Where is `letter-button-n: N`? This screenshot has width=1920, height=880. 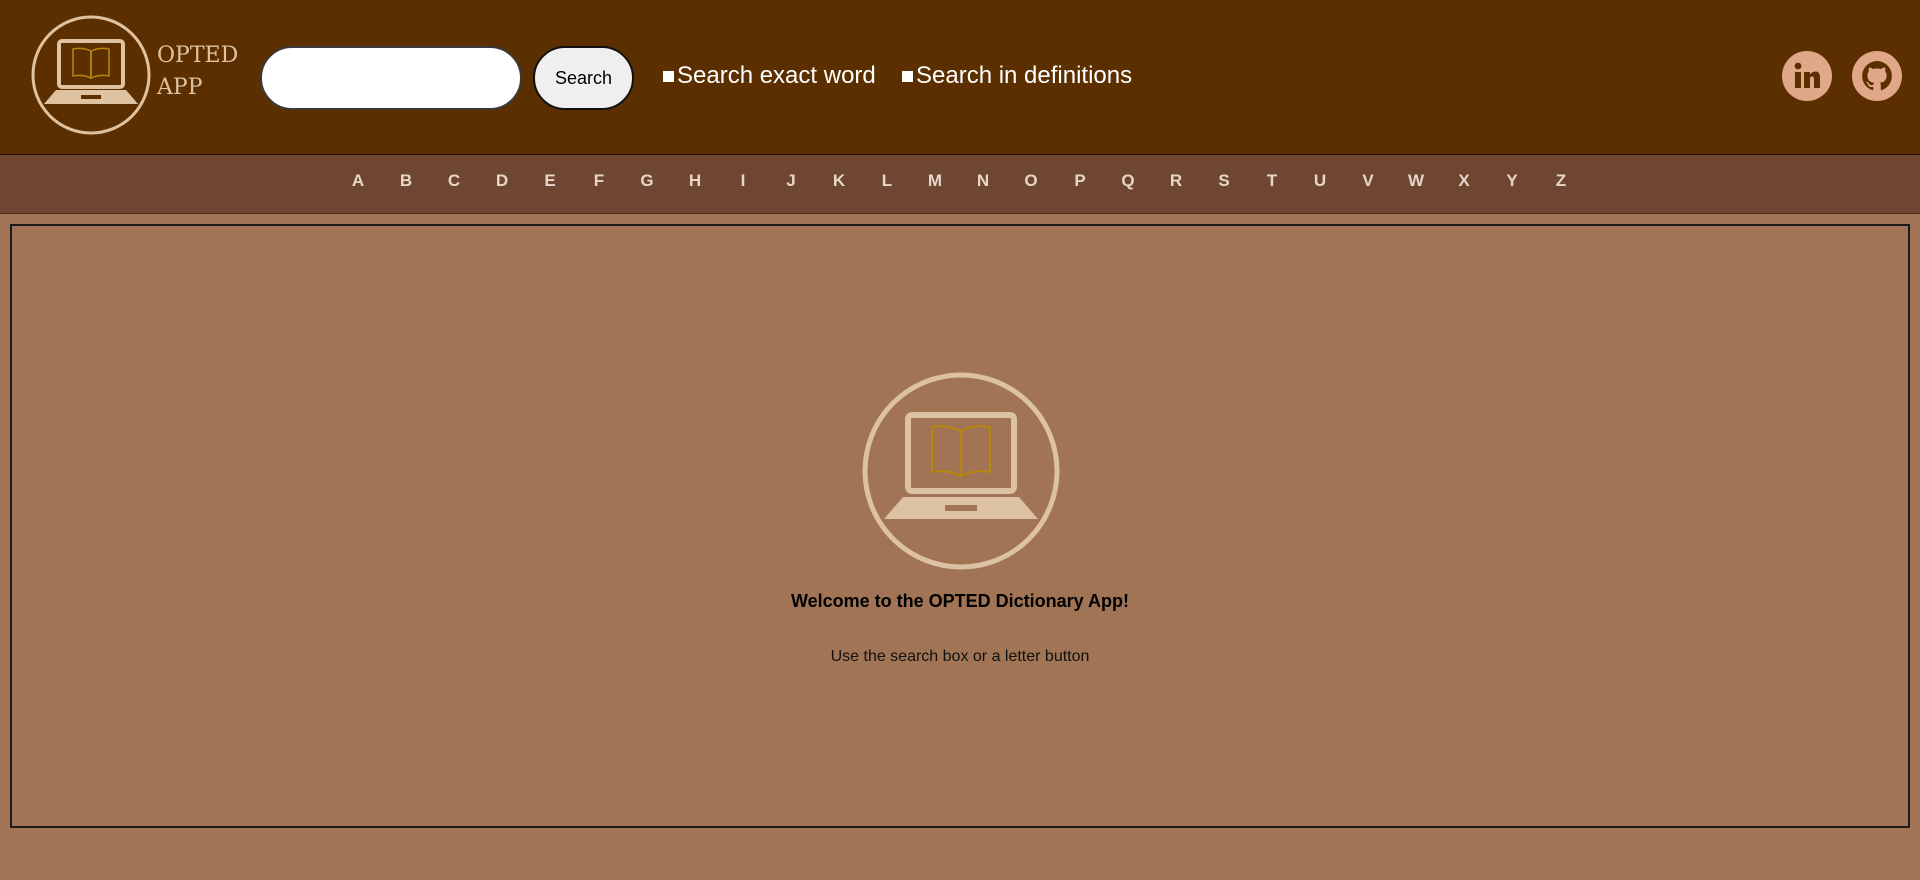
letter-button-n: N is located at coordinates (983, 181).